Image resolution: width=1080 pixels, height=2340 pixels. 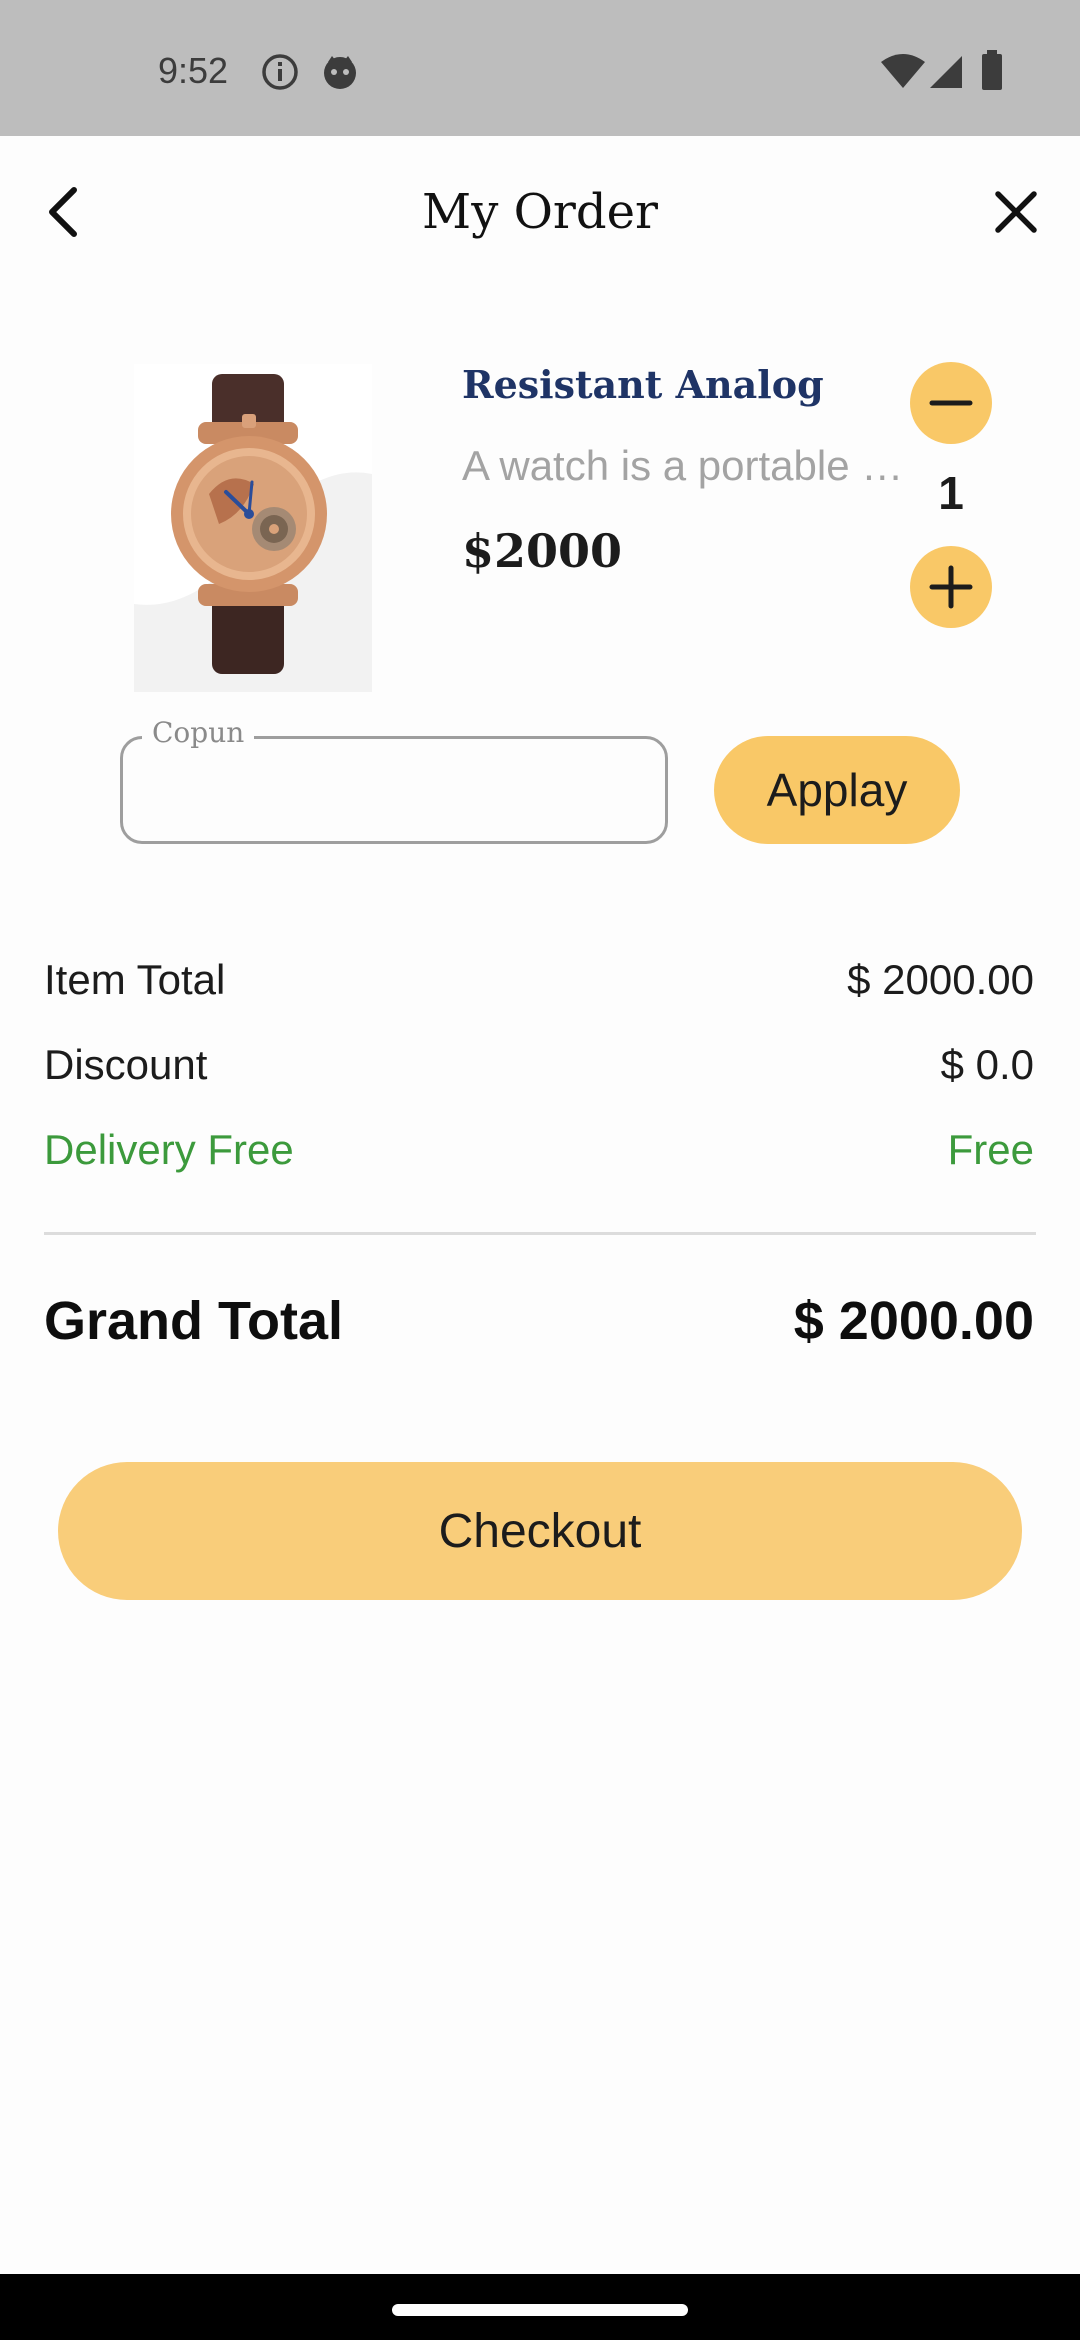 I want to click on item-total-row: Item Total $ 2000.00, so click(x=539, y=980).